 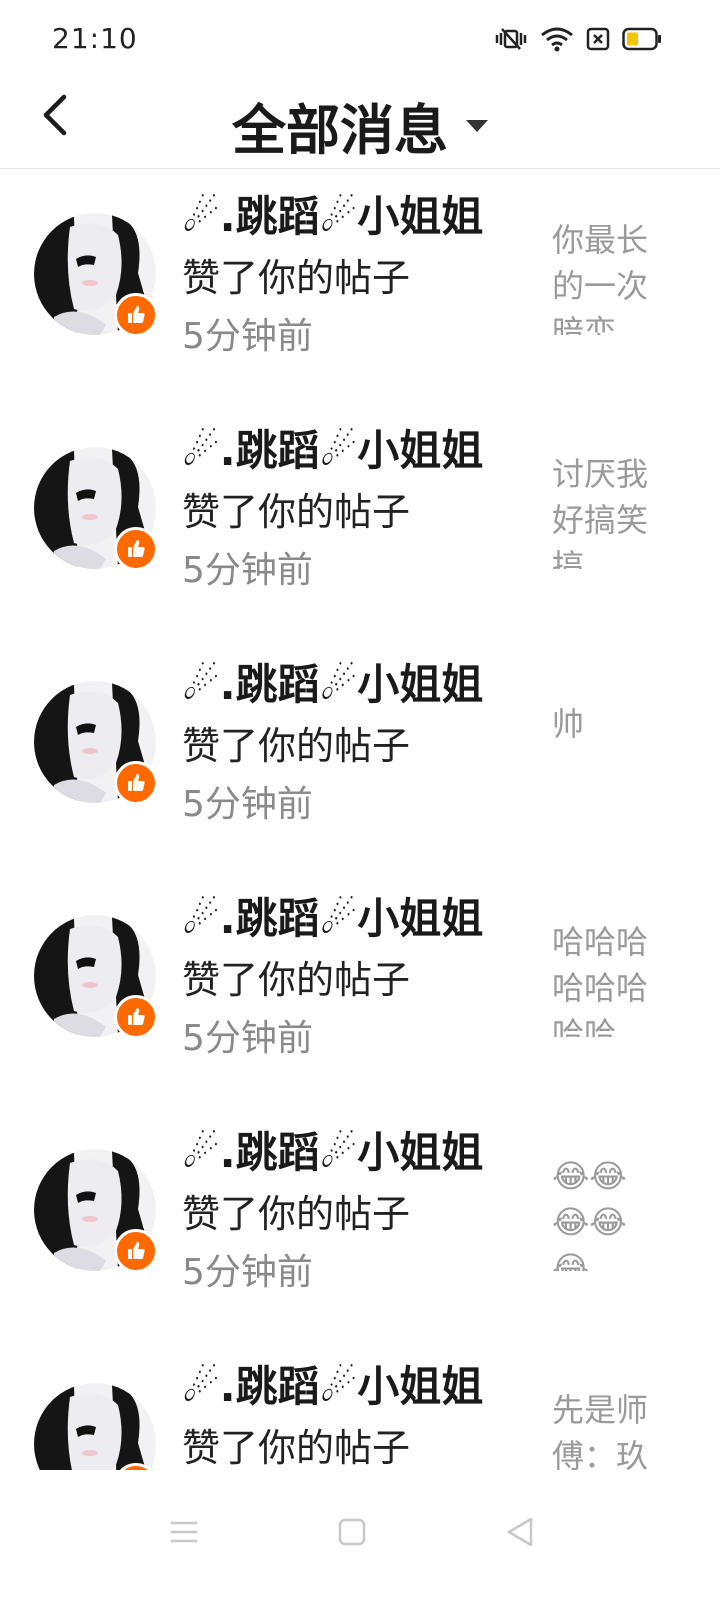 I want to click on avatar-image, so click(x=95, y=1426).